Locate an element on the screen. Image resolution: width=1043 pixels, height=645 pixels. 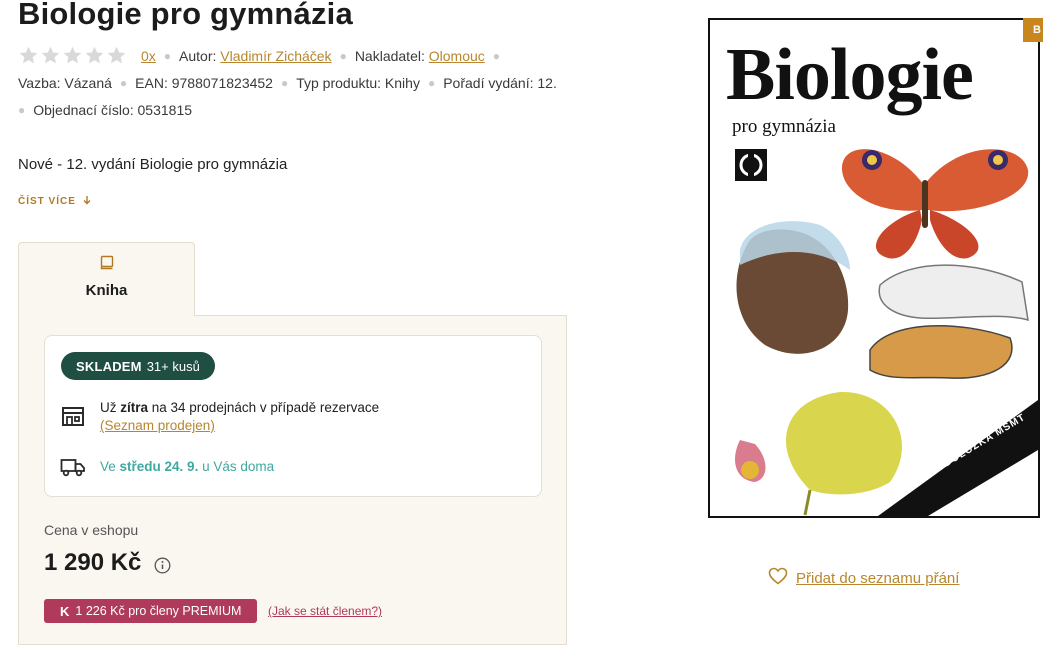
store-icon is located at coordinates (73, 418).